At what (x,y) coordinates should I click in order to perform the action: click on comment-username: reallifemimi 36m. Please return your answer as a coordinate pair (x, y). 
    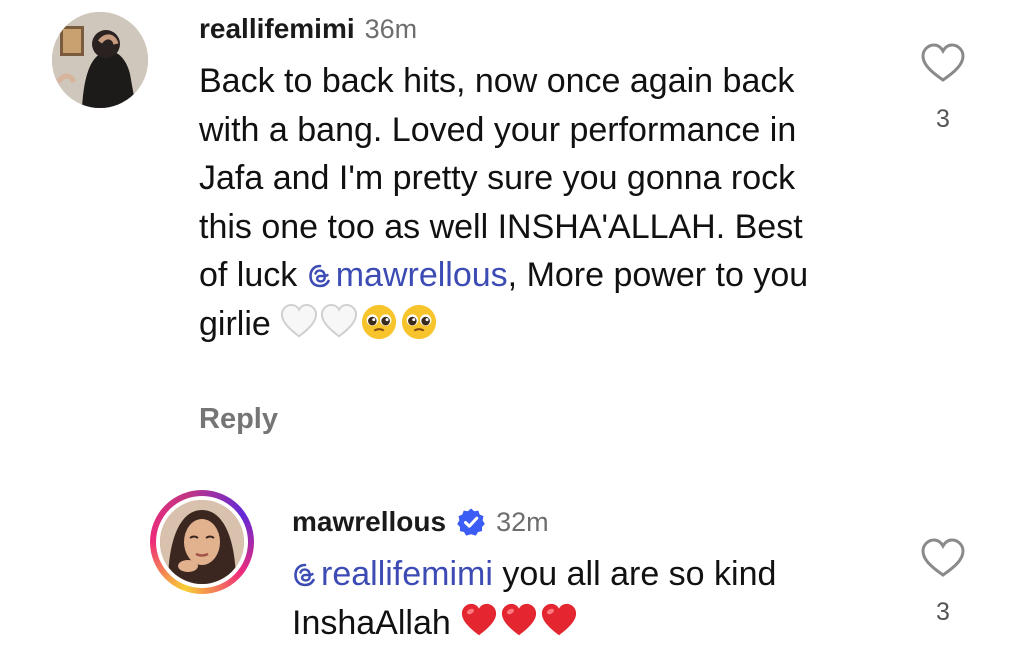
    Looking at the image, I should click on (308, 29).